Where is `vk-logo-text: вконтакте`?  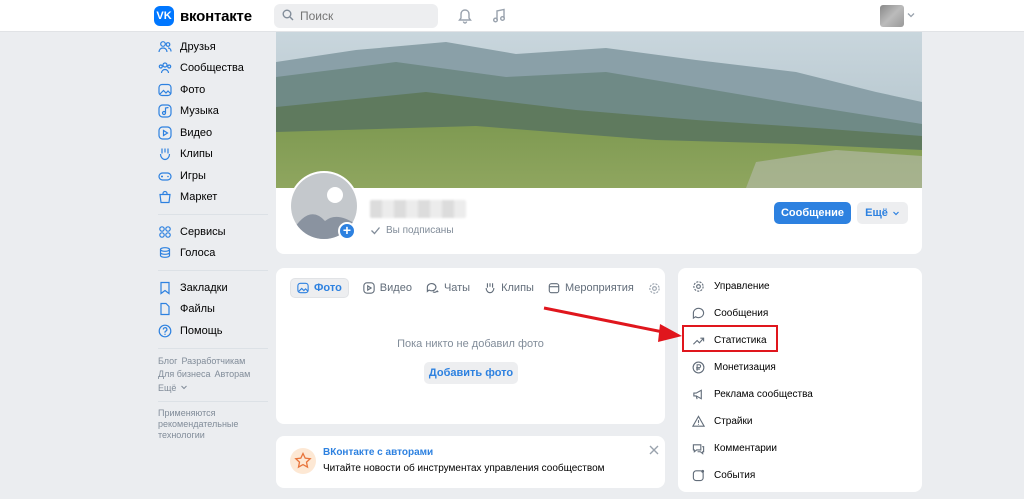
vk-logo-text: вконтакте is located at coordinates (216, 16).